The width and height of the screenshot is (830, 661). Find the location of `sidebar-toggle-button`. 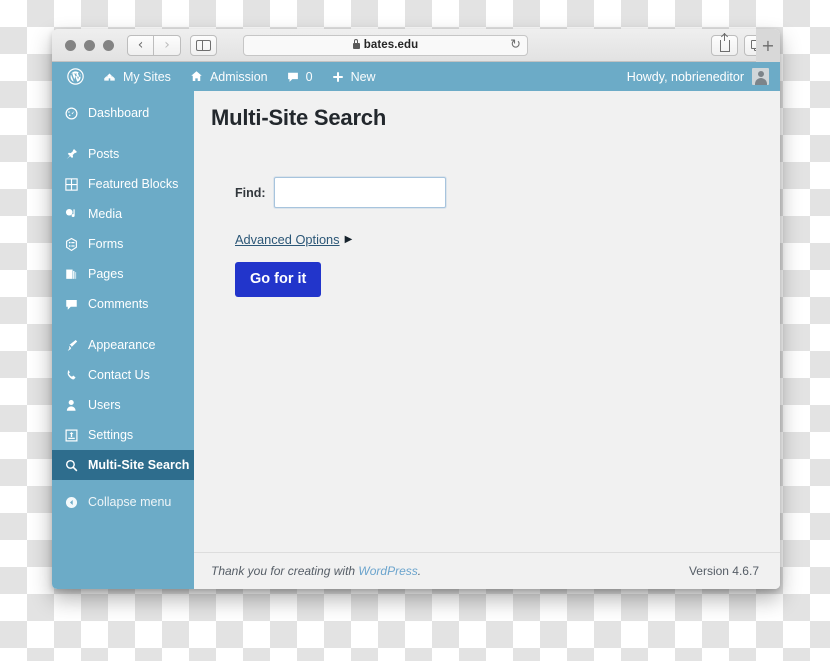

sidebar-toggle-button is located at coordinates (203, 45).